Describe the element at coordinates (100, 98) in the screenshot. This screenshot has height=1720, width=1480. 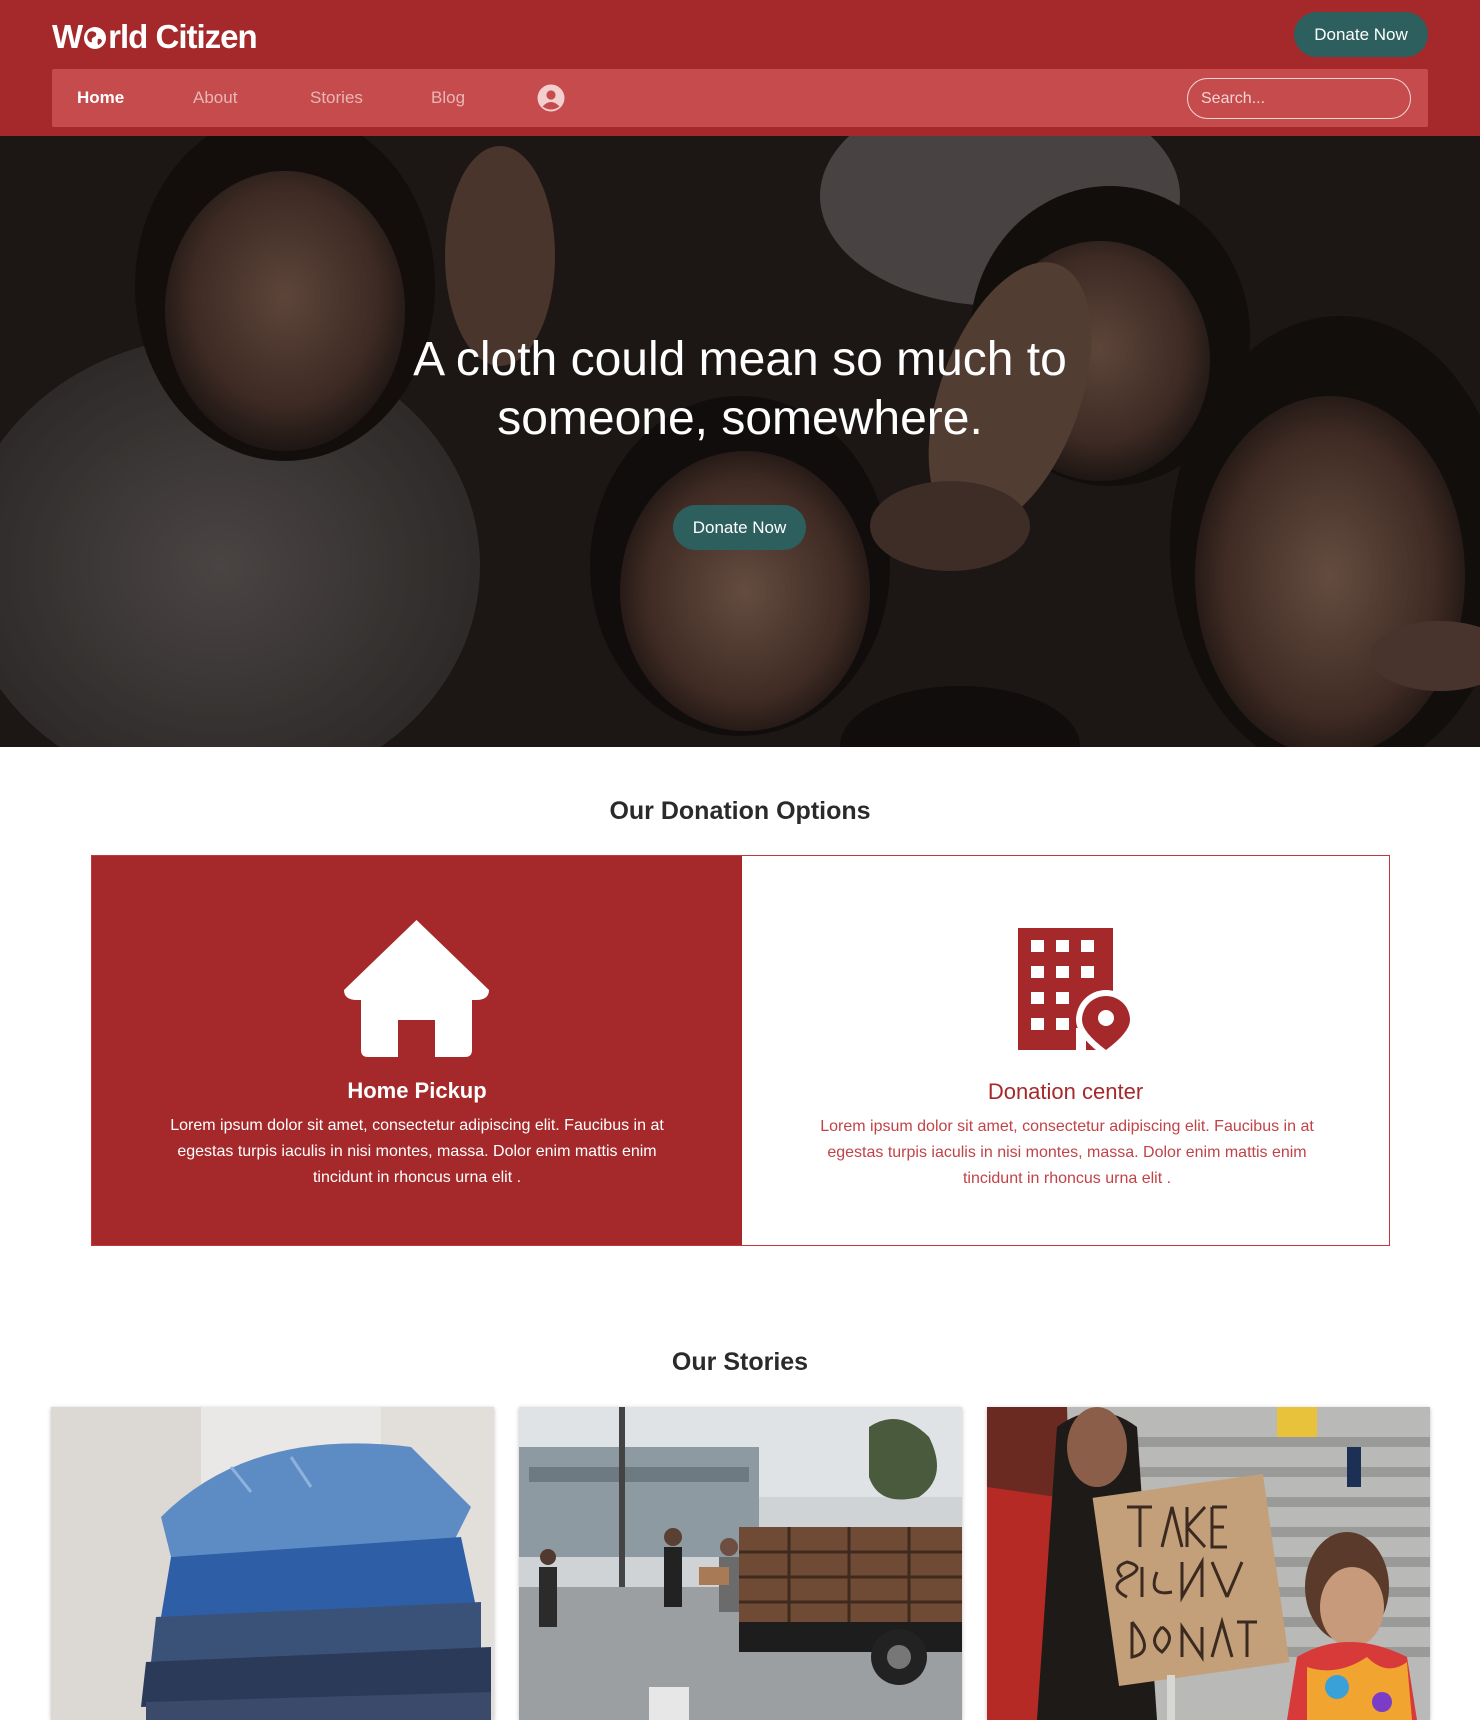
I see `nav-item-home: Home` at that location.